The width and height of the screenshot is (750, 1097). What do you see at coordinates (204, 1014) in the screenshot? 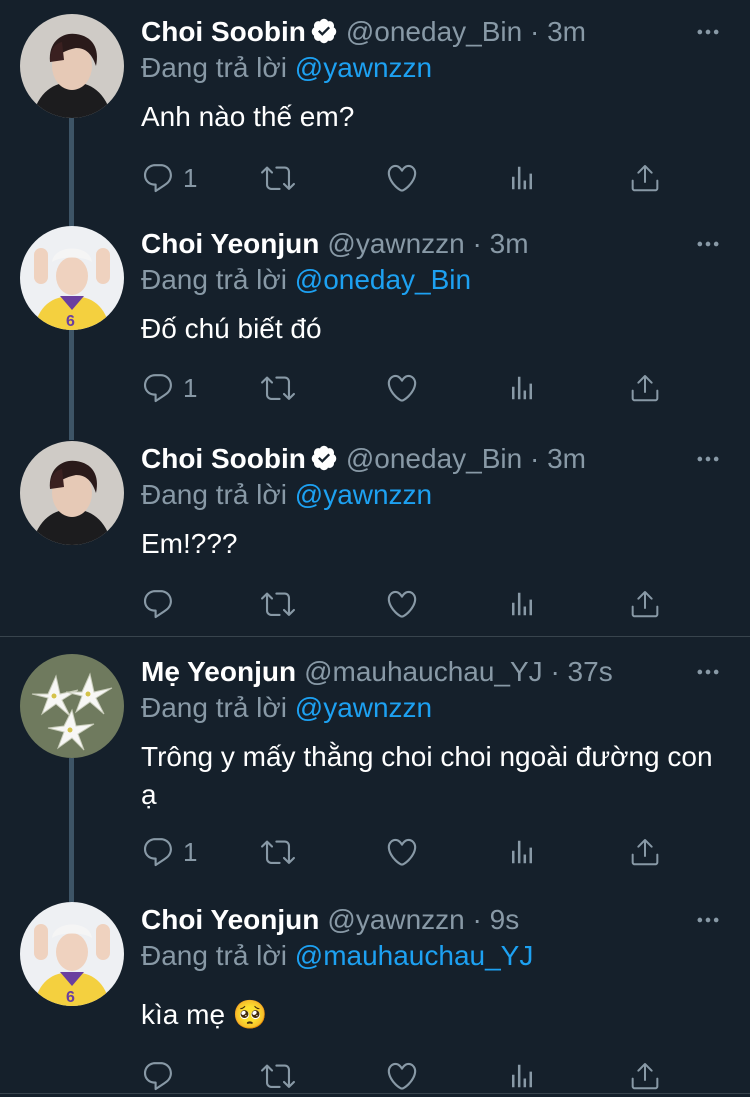
I see `tweet-text: kìa mẹ 🥺` at bounding box center [204, 1014].